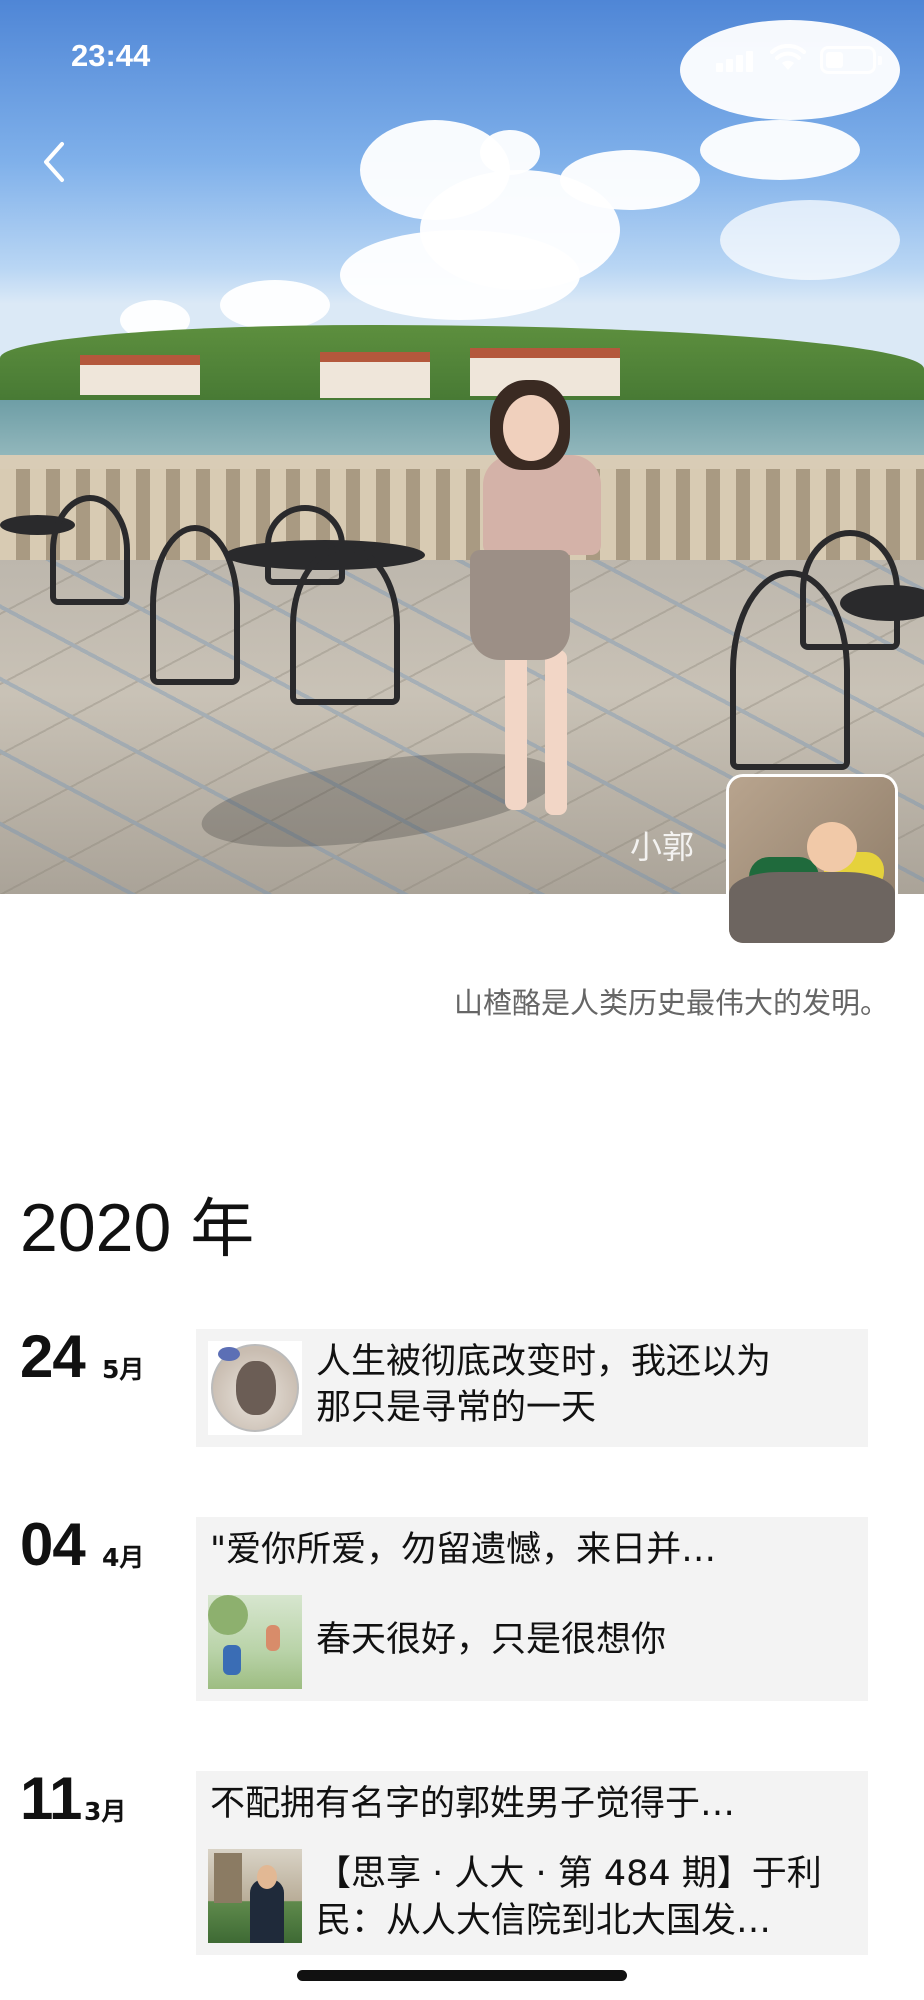 The height and width of the screenshot is (2000, 924). What do you see at coordinates (569, 1874) in the screenshot?
I see `post-text-line: 【思享 · 人大 · 第 484 期】于利` at bounding box center [569, 1874].